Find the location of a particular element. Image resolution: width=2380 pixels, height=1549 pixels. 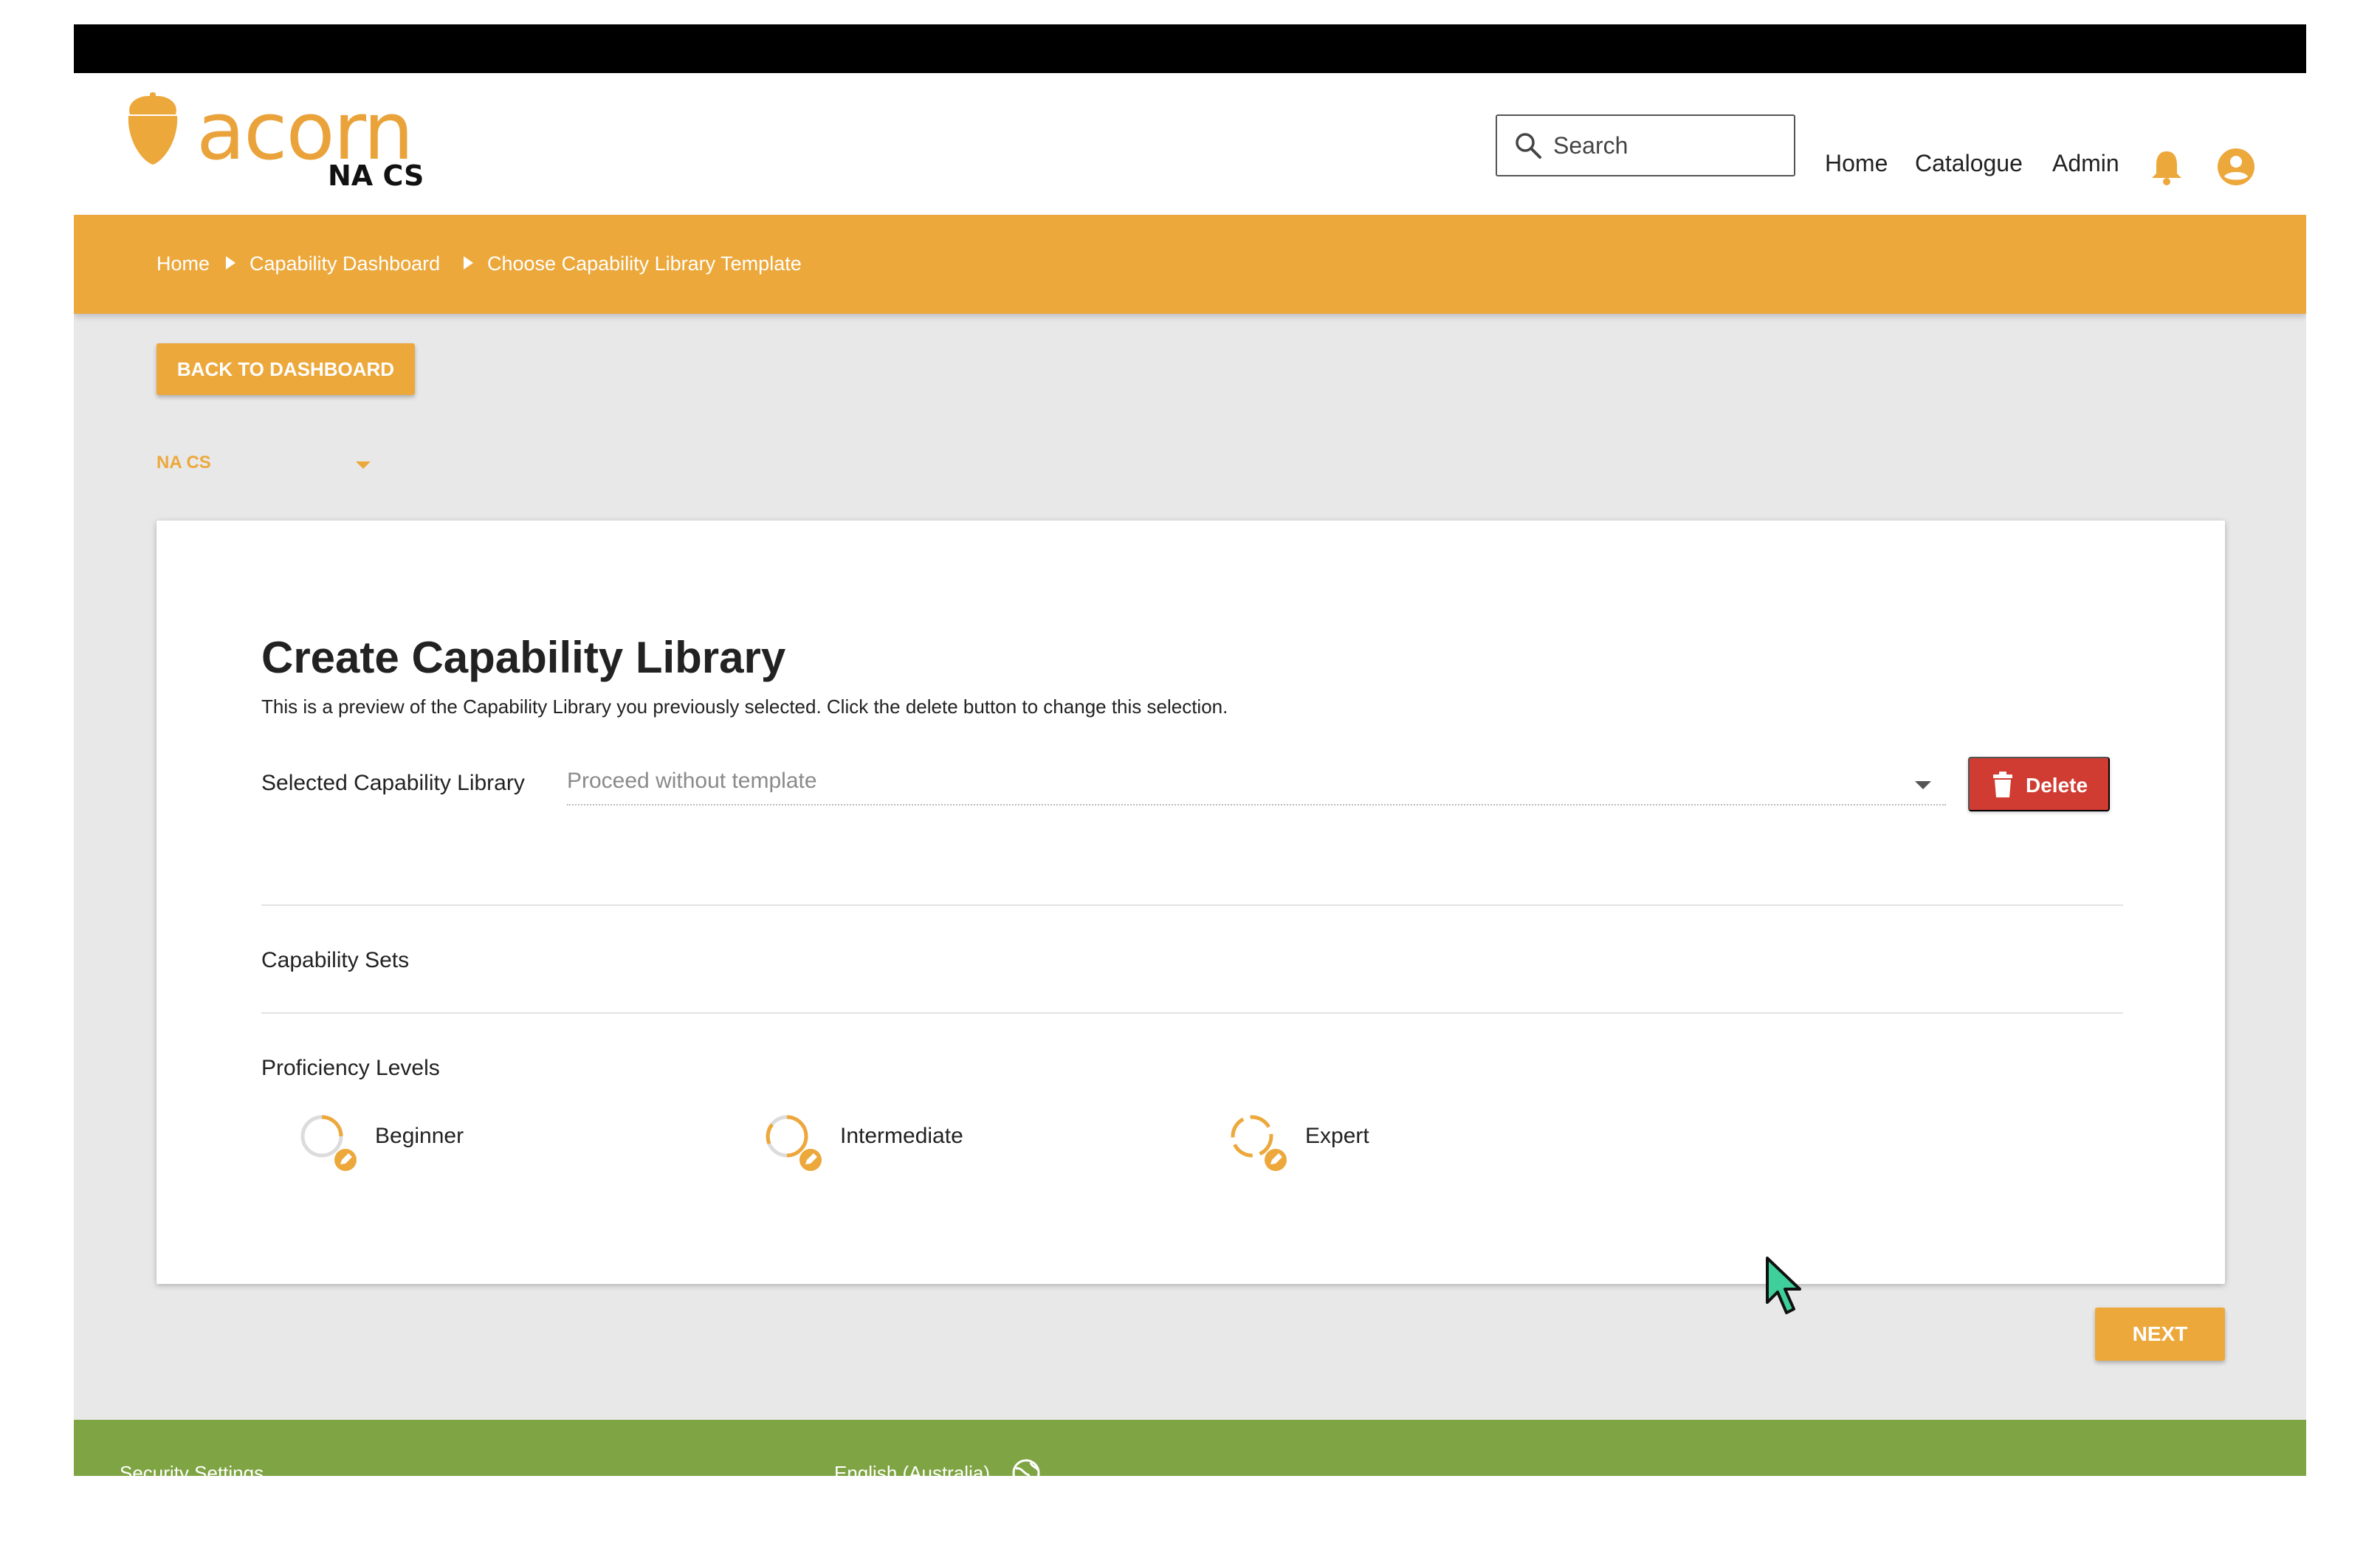

search-icon is located at coordinates (1529, 146).